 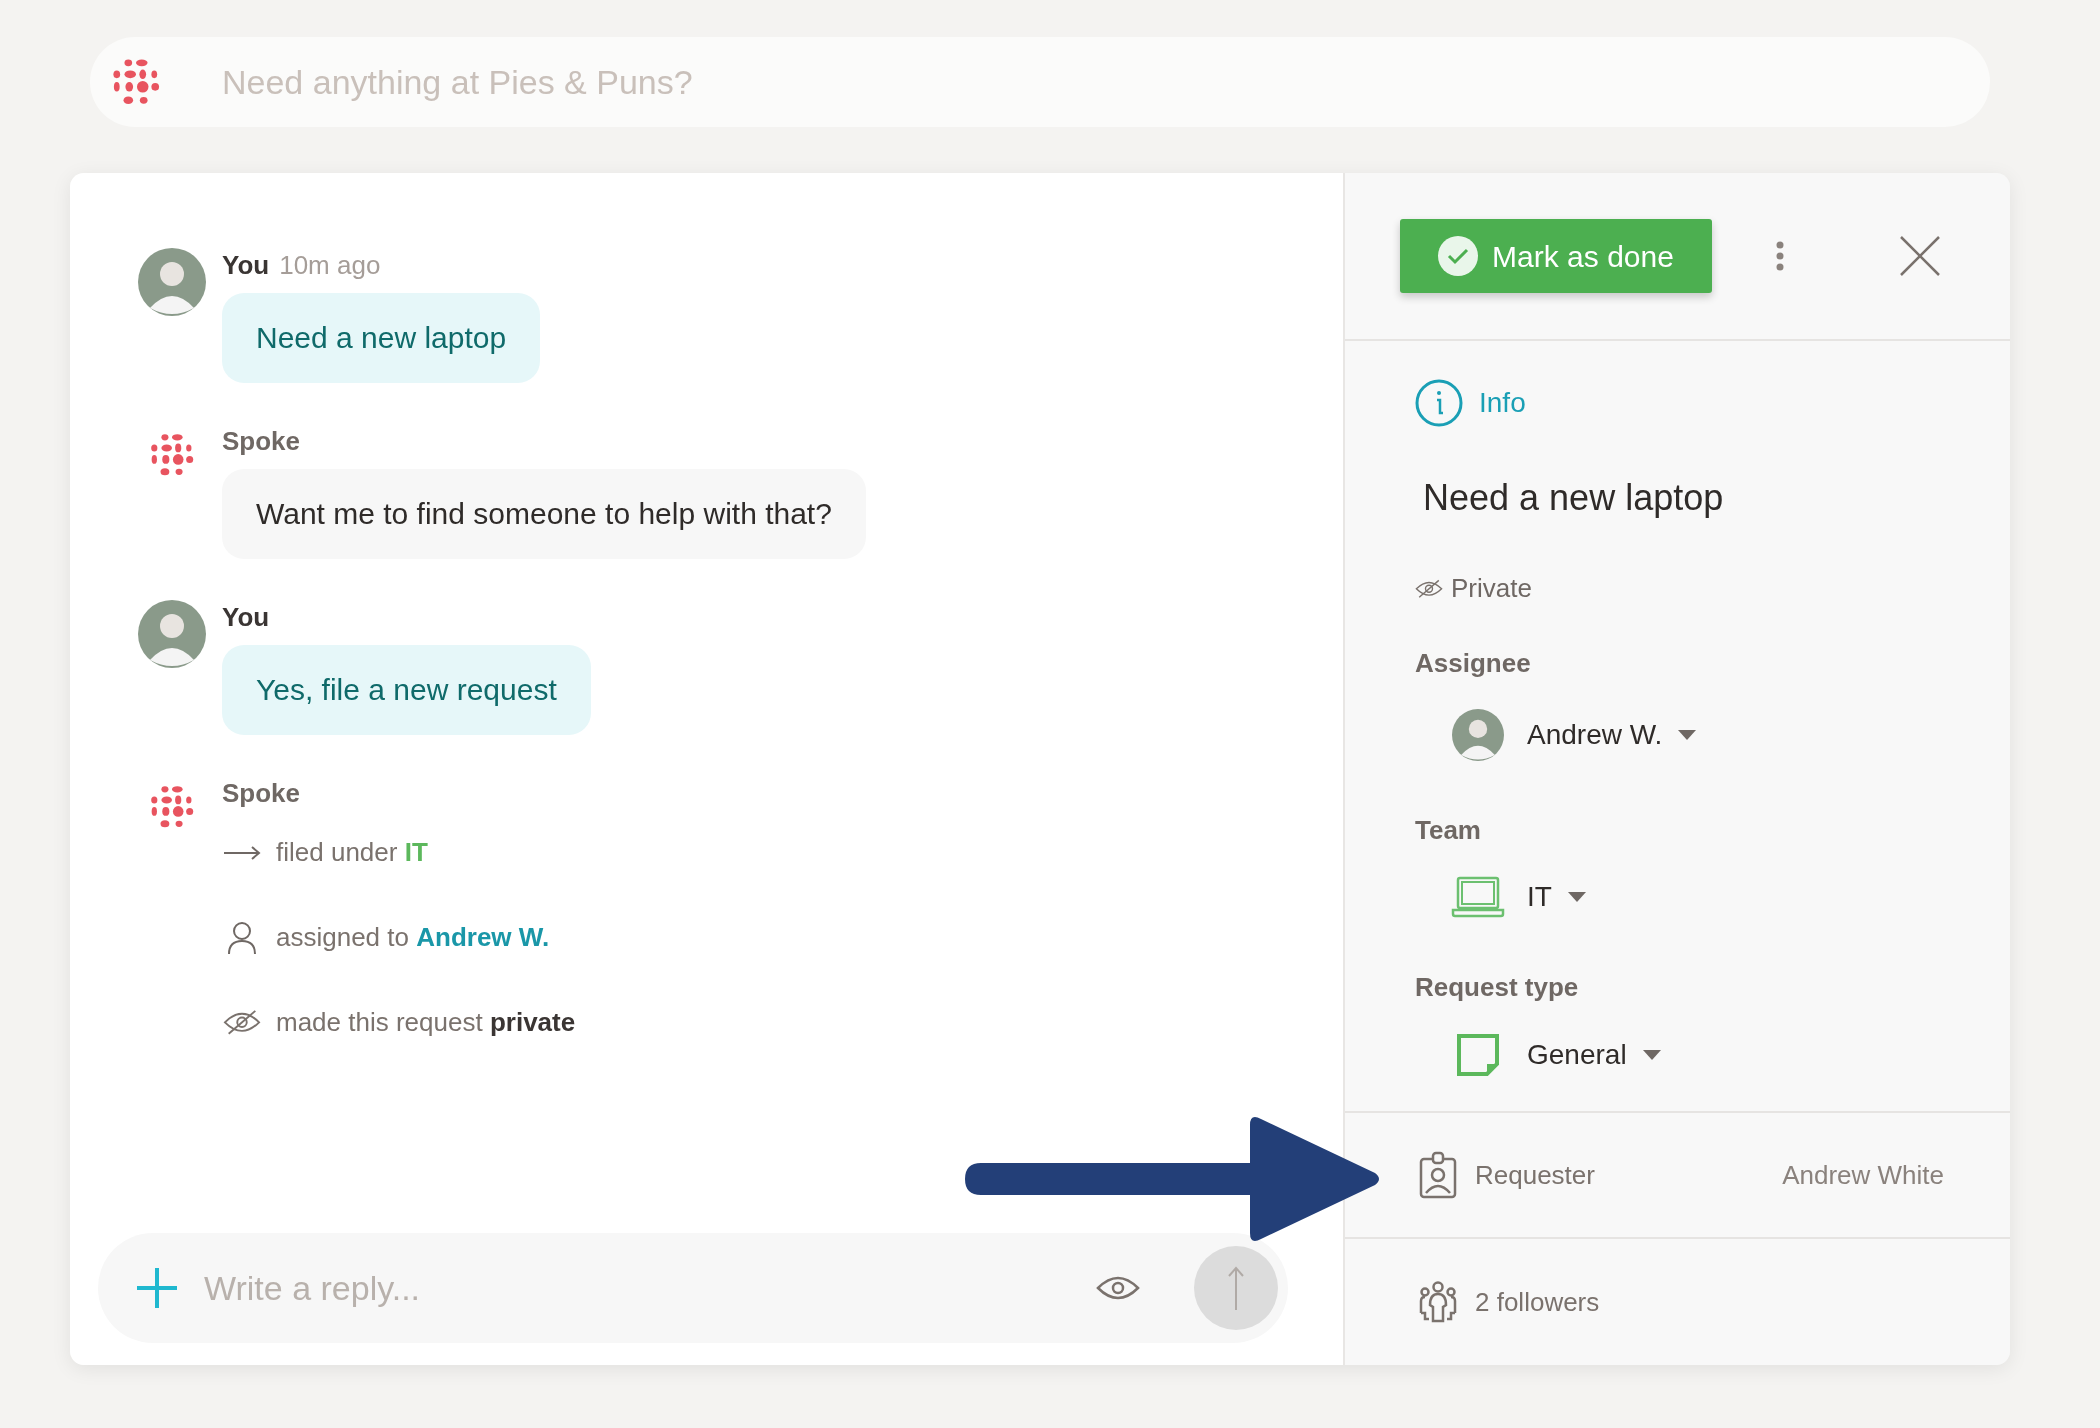 What do you see at coordinates (157, 1288) in the screenshot?
I see `plus-icon` at bounding box center [157, 1288].